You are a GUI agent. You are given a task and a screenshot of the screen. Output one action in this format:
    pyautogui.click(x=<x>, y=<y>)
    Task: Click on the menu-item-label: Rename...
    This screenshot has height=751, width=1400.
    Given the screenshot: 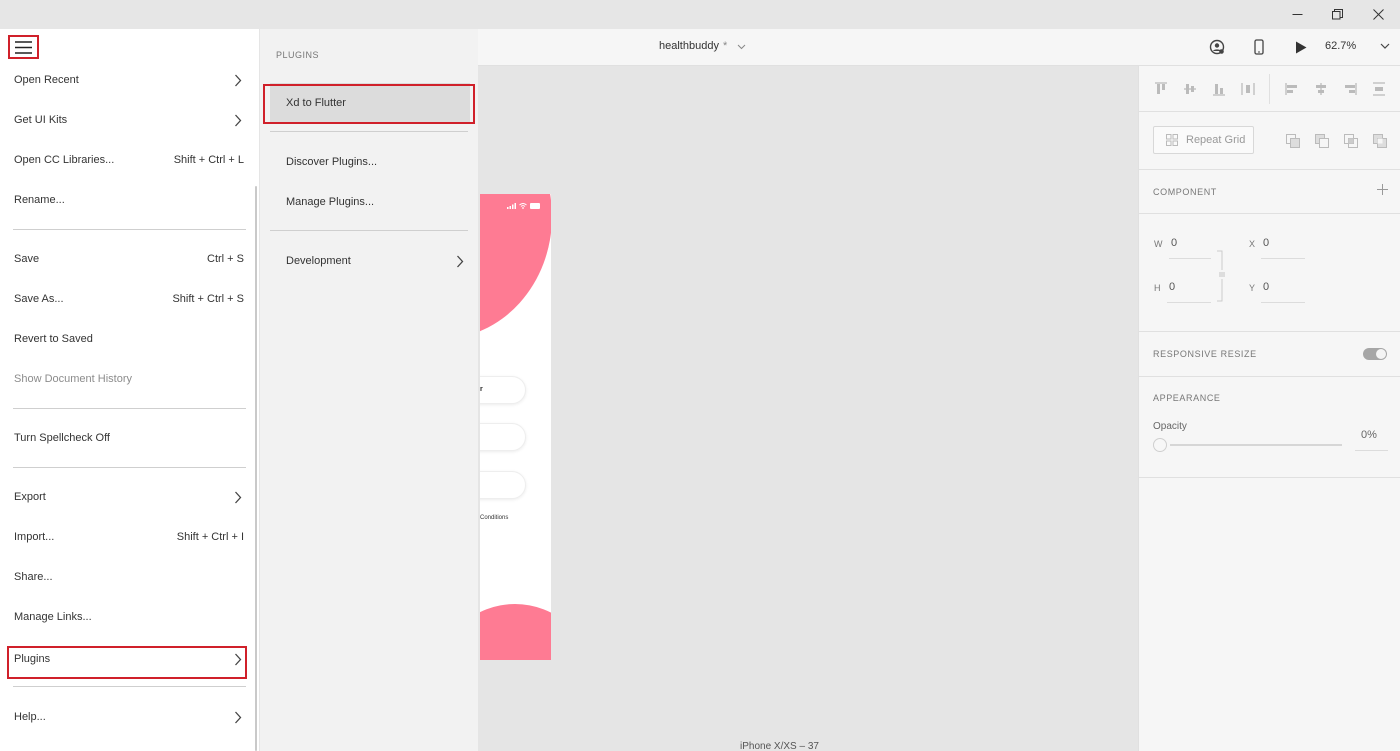 What is the action you would take?
    pyautogui.click(x=39, y=200)
    